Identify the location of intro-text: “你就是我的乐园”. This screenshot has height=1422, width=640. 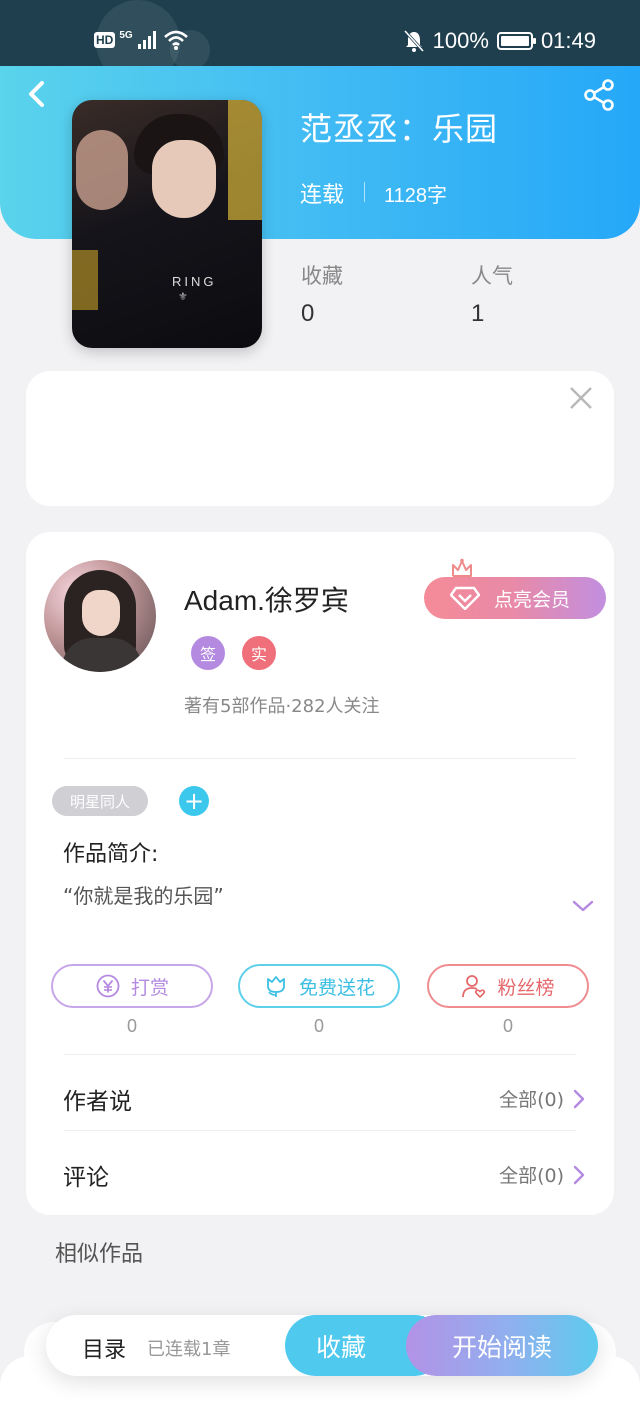
(143, 896).